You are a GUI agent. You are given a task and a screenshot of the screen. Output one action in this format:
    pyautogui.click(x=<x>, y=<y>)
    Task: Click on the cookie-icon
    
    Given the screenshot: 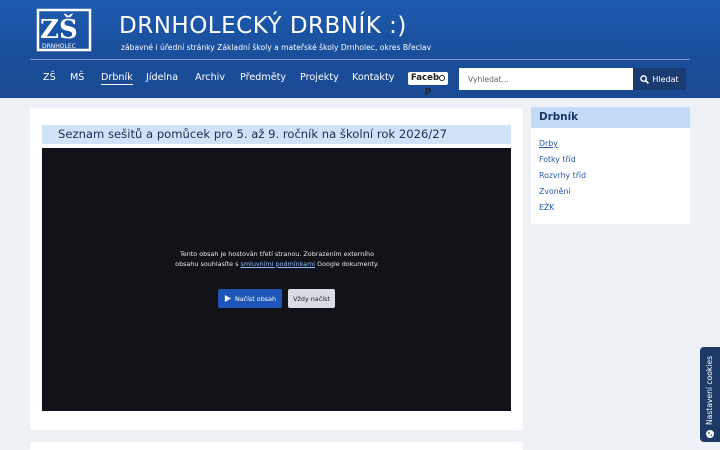 What is the action you would take?
    pyautogui.click(x=710, y=434)
    